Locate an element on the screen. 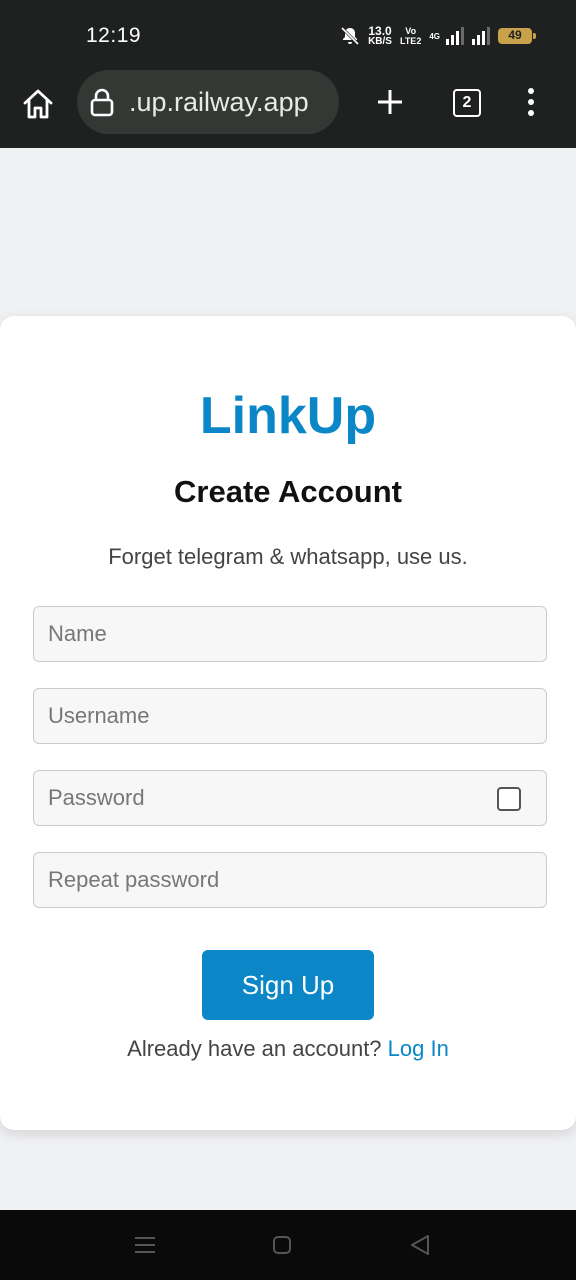 The image size is (576, 1280). status-icons: 13.0 KB/S Vo LTE2 4G 49 is located at coordinates (438, 36).